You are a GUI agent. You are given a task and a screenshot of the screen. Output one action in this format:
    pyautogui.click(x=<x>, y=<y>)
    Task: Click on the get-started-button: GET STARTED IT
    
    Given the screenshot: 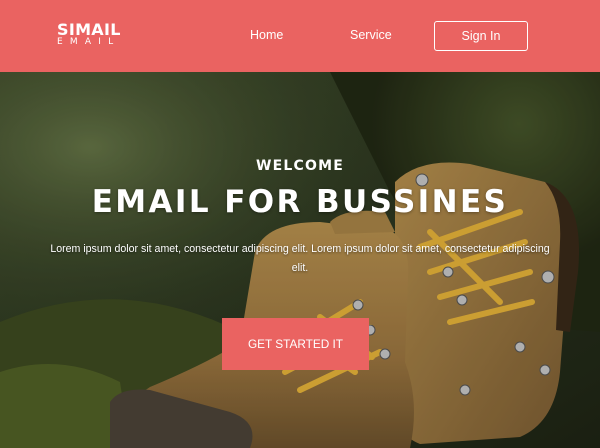 What is the action you would take?
    pyautogui.click(x=295, y=344)
    